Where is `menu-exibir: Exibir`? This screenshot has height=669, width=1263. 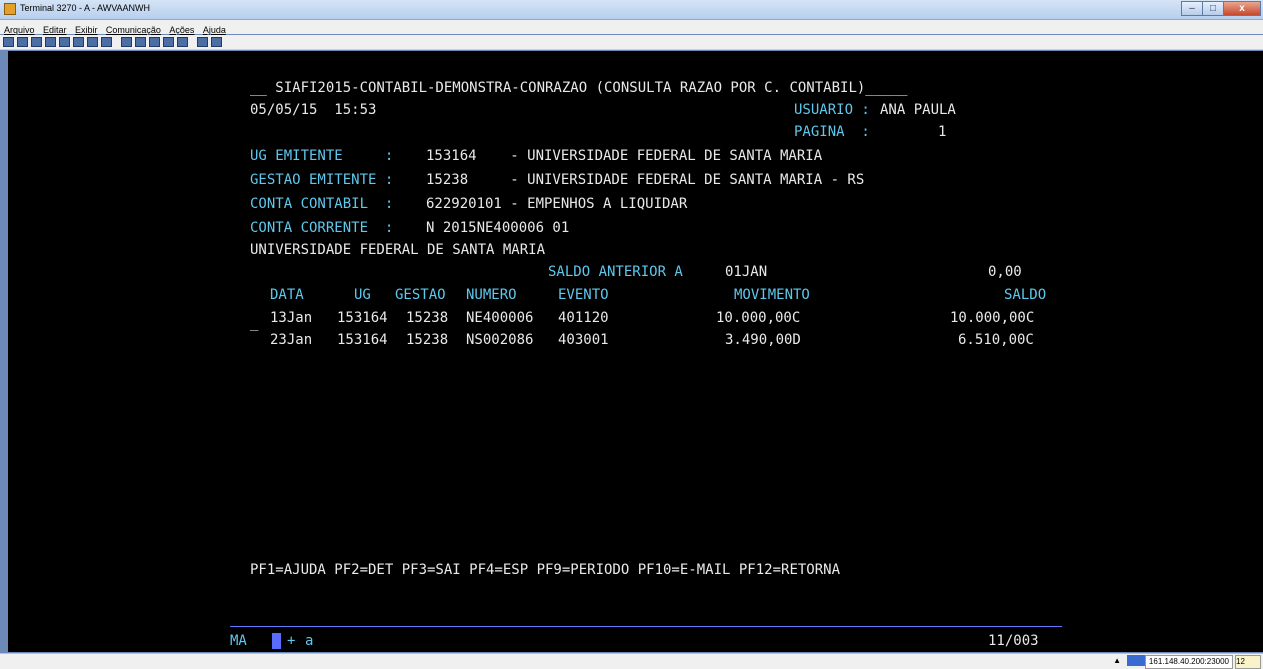 menu-exibir: Exibir is located at coordinates (86, 30).